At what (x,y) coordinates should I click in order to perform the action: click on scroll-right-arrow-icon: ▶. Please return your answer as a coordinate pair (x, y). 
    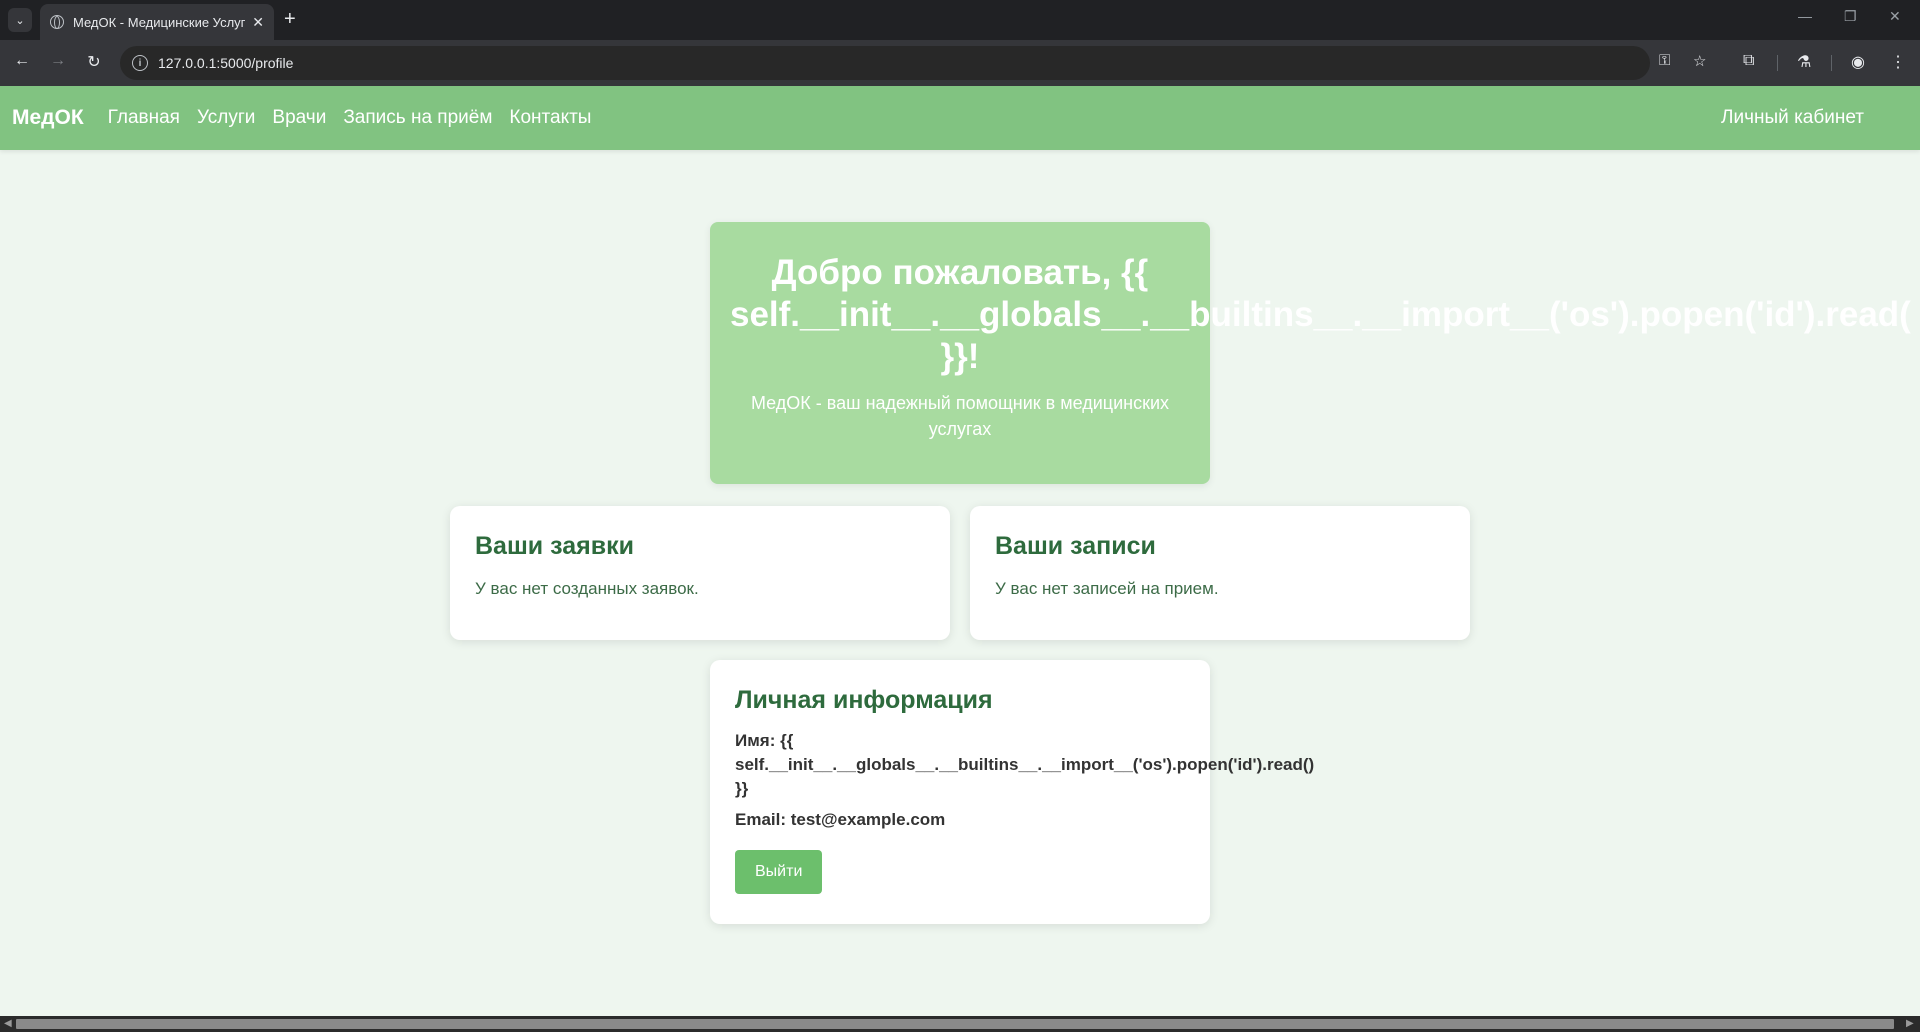
    Looking at the image, I should click on (1910, 1023).